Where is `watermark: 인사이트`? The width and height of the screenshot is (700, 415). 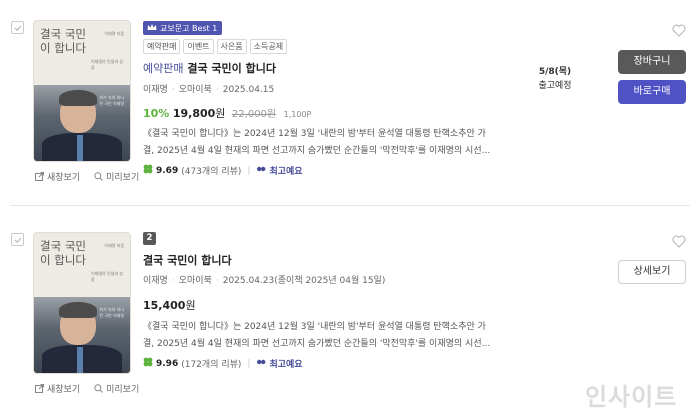 watermark: 인사이트 is located at coordinates (631, 397).